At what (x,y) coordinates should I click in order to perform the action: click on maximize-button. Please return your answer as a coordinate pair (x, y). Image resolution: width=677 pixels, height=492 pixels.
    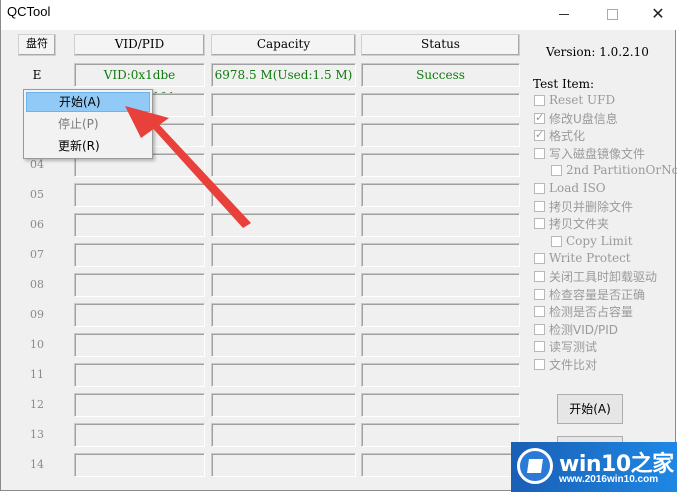
    Looking at the image, I should click on (612, 14).